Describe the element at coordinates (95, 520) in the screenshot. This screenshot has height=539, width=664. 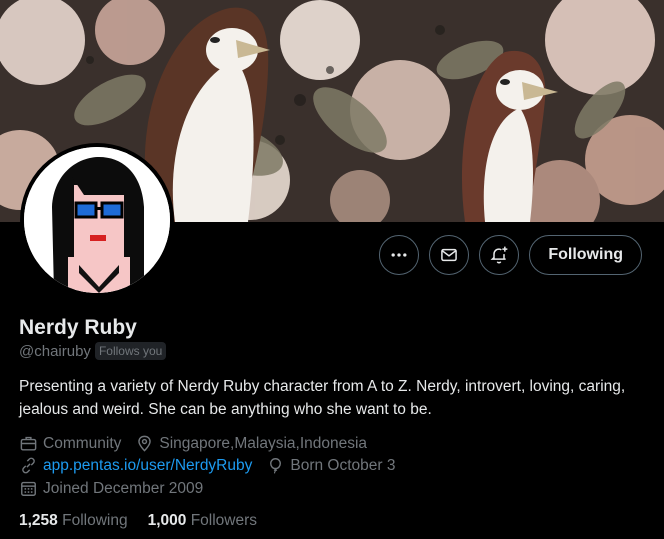
I see `following-label: Following` at that location.